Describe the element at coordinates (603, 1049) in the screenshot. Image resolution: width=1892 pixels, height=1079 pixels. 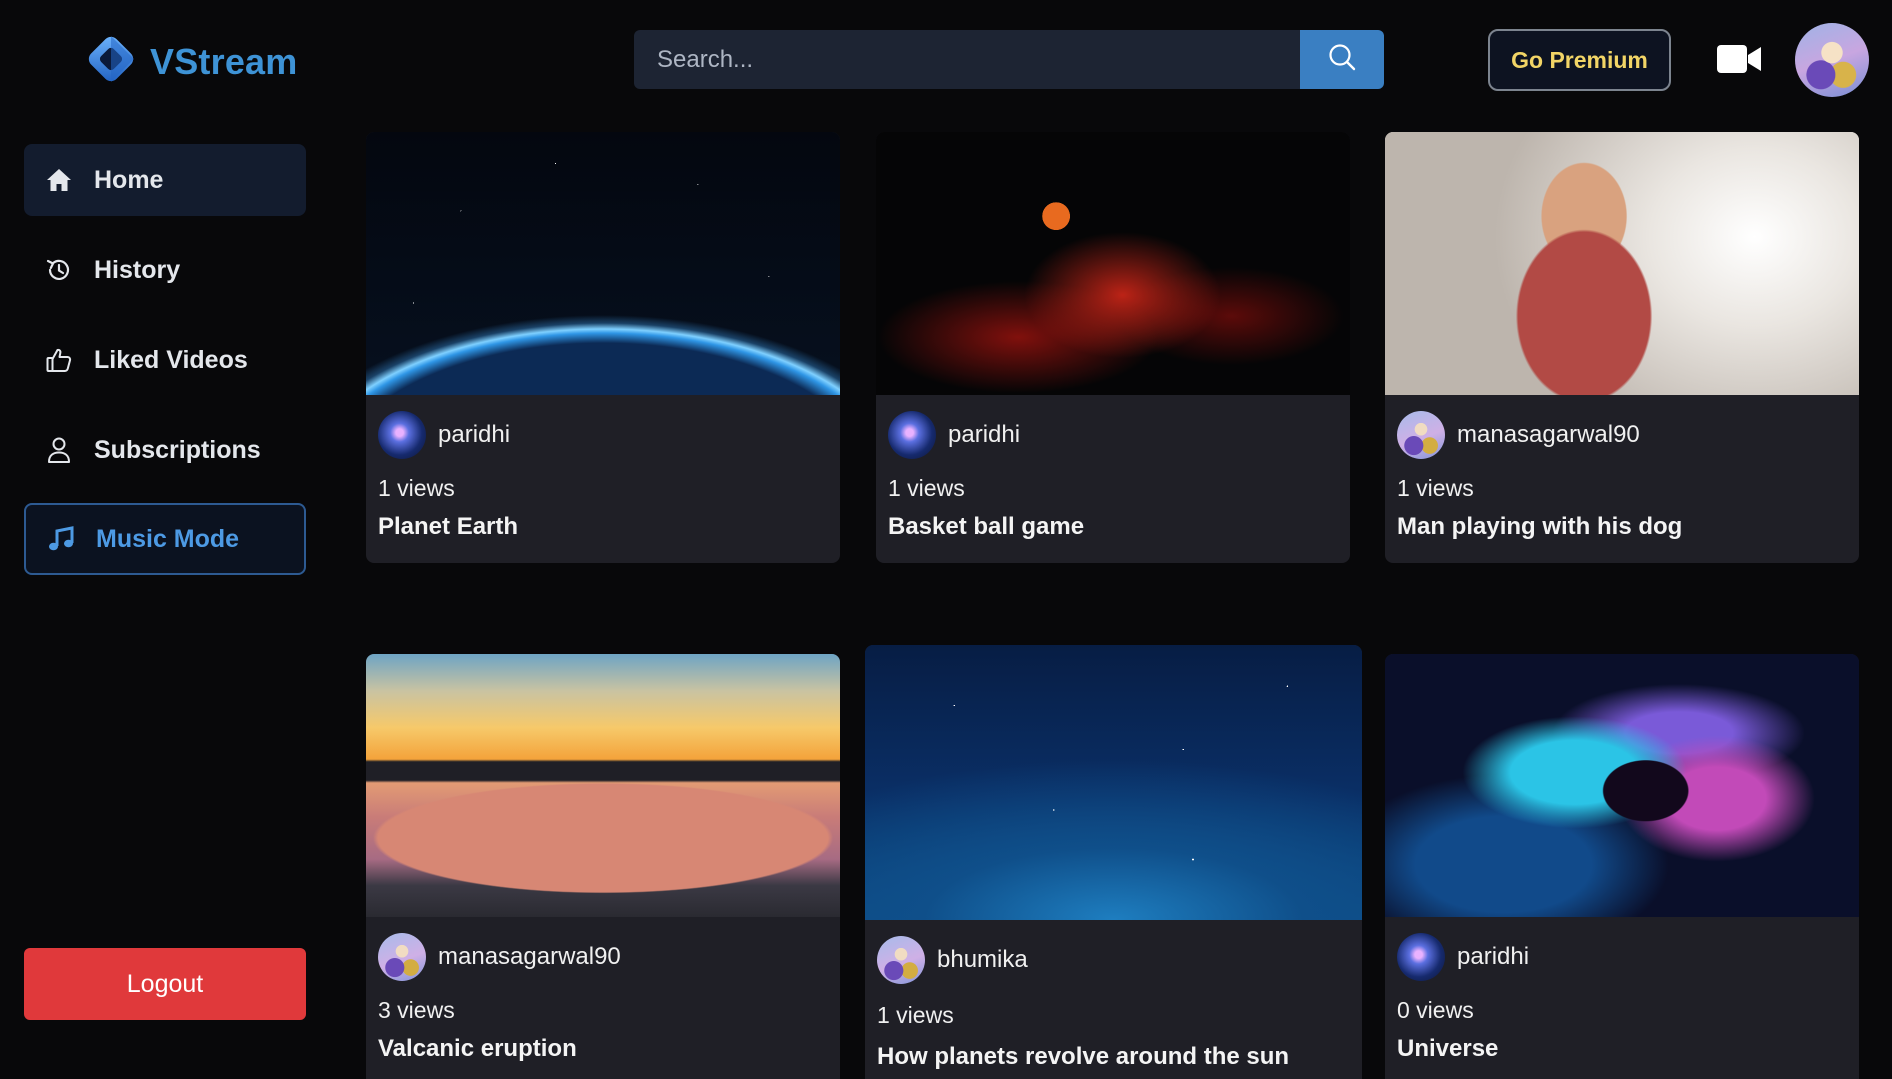
I see `video-title: Valcanic eruption` at that location.